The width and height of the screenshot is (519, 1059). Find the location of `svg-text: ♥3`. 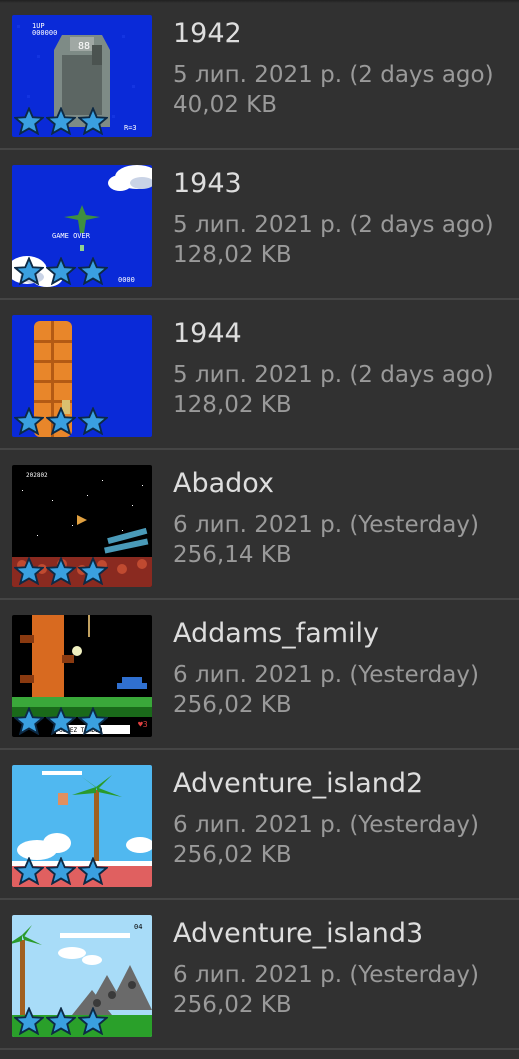

svg-text: ♥3 is located at coordinates (143, 724).